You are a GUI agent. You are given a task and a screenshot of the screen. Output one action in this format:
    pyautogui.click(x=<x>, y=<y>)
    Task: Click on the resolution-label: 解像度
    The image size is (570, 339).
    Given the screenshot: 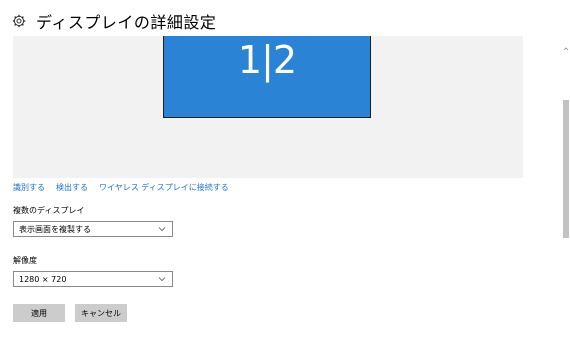 What is the action you would take?
    pyautogui.click(x=25, y=260)
    